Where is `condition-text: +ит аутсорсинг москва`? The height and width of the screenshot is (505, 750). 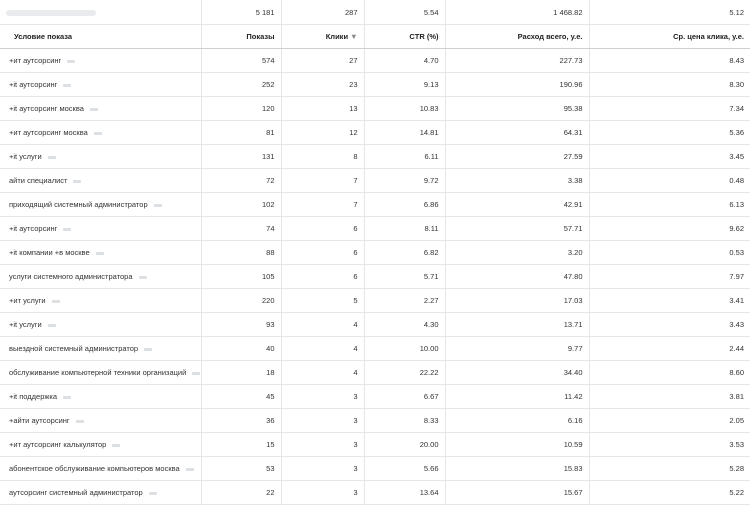 condition-text: +ит аутсорсинг москва is located at coordinates (48, 132).